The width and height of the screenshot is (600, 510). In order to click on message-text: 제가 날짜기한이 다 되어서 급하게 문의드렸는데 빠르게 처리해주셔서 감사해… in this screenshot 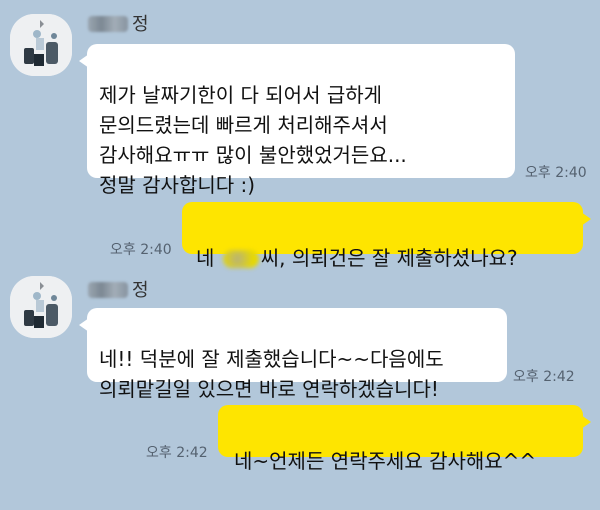, I will do `click(253, 140)`.